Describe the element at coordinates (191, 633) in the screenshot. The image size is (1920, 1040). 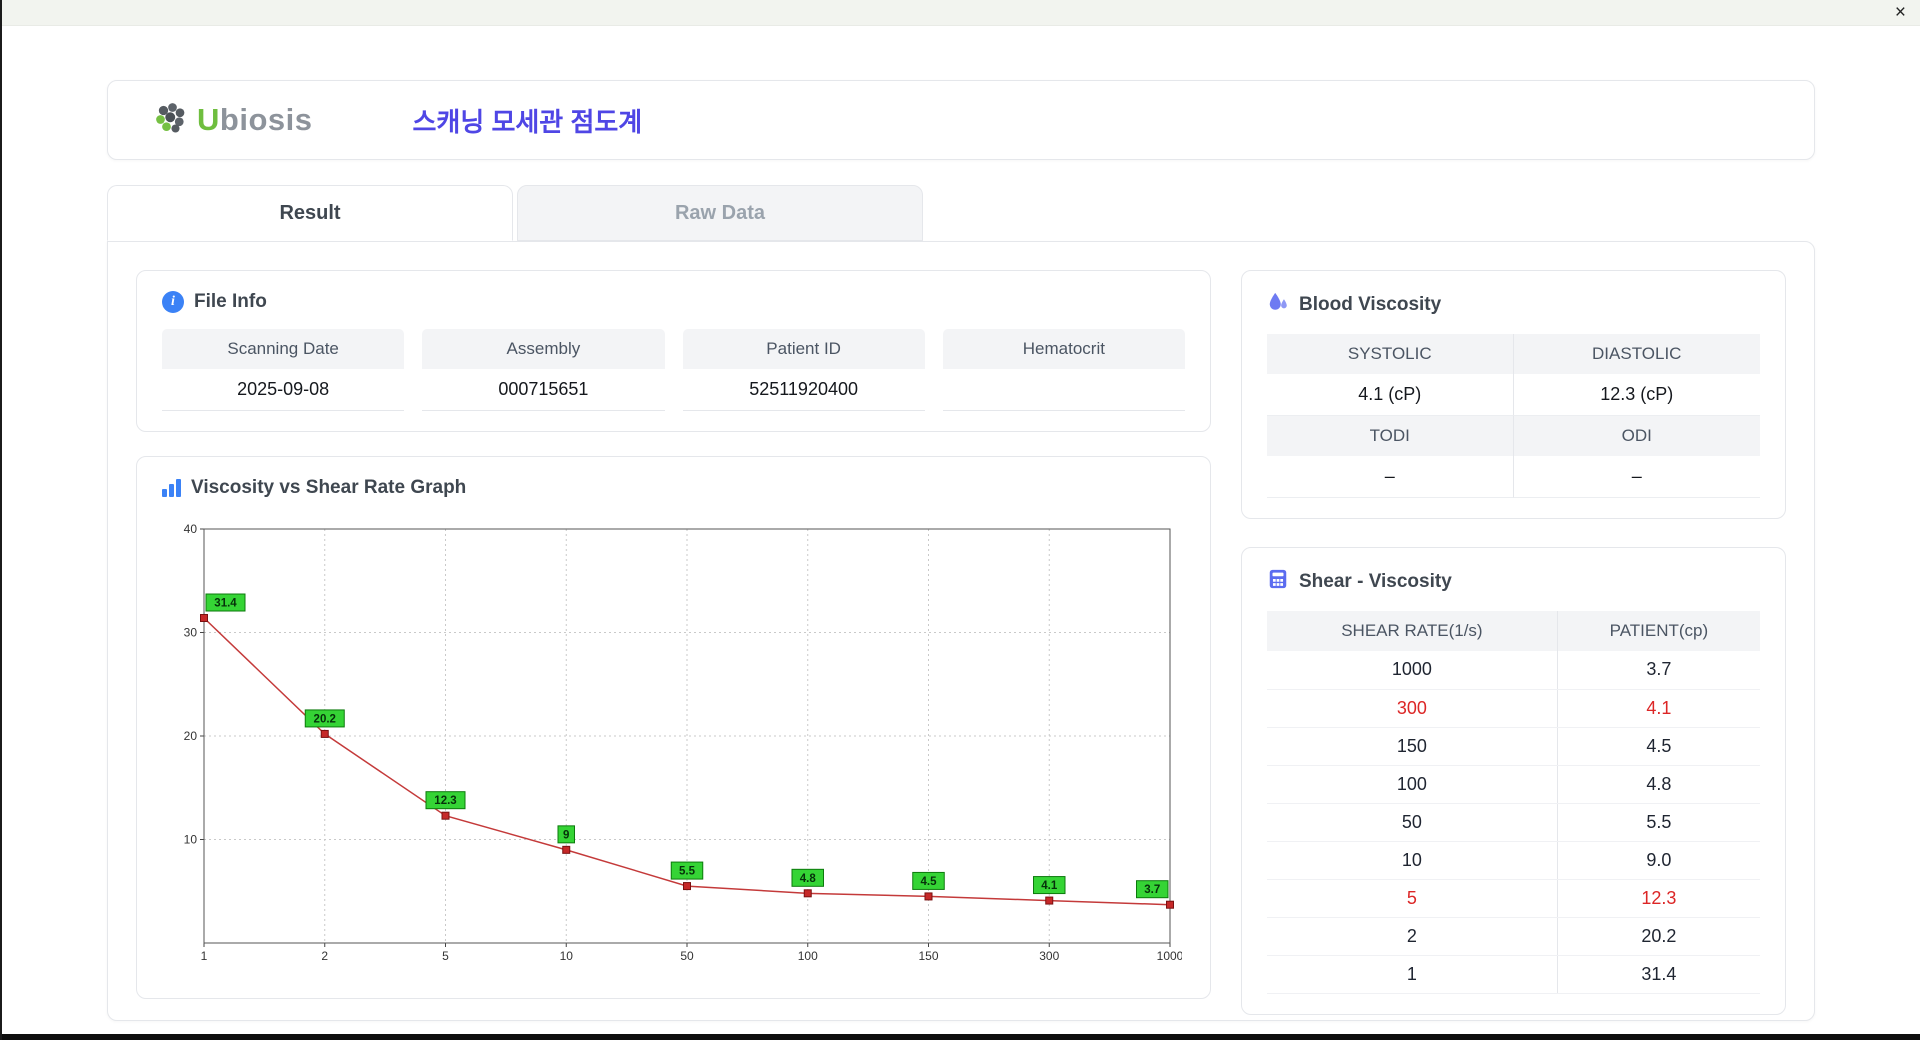
I see `svg-text: 30` at that location.